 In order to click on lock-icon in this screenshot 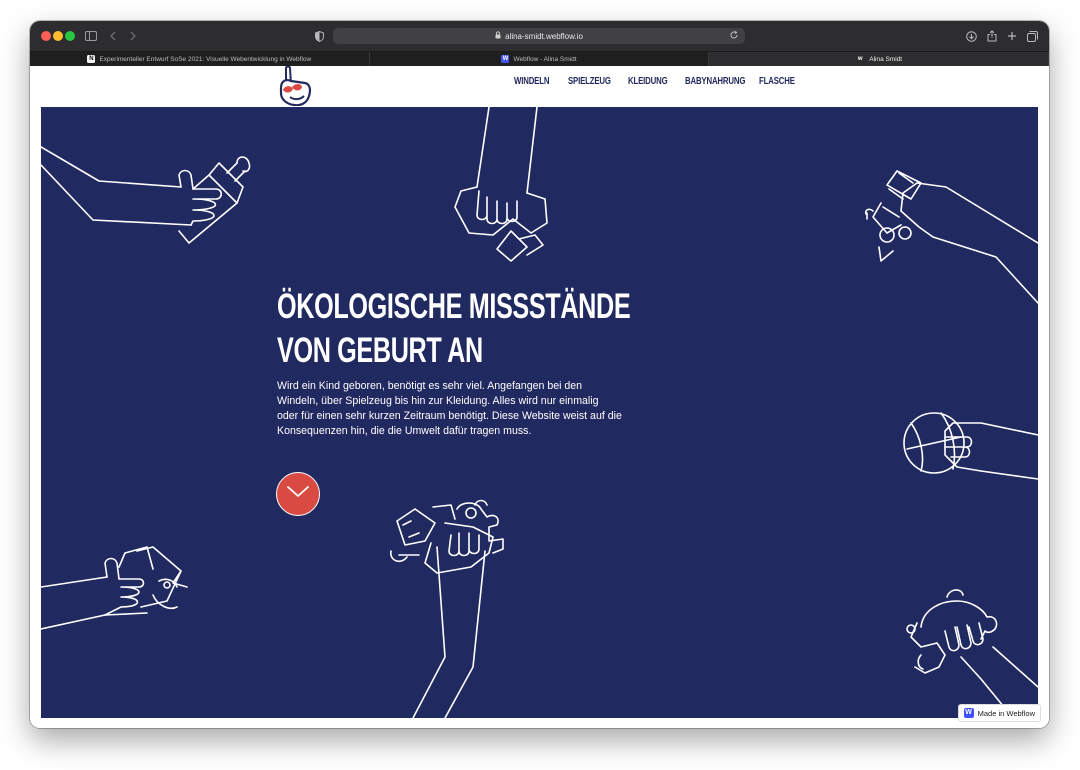, I will do `click(498, 36)`.